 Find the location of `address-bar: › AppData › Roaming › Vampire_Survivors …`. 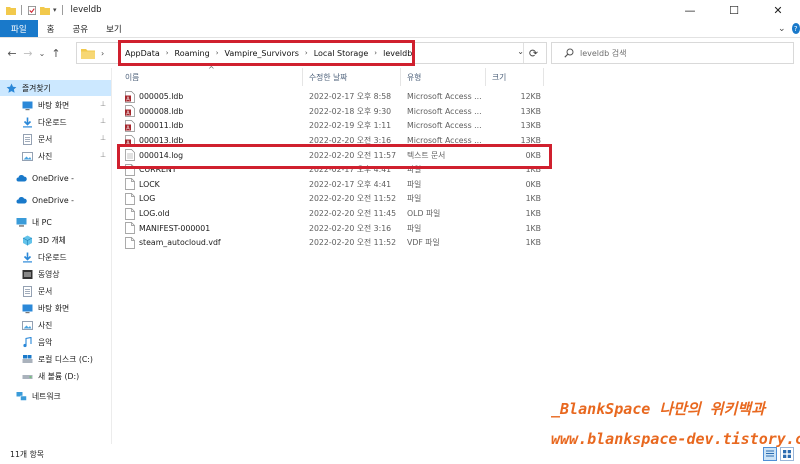

address-bar: › AppData › Roaming › Vampire_Survivors … is located at coordinates (311, 53).